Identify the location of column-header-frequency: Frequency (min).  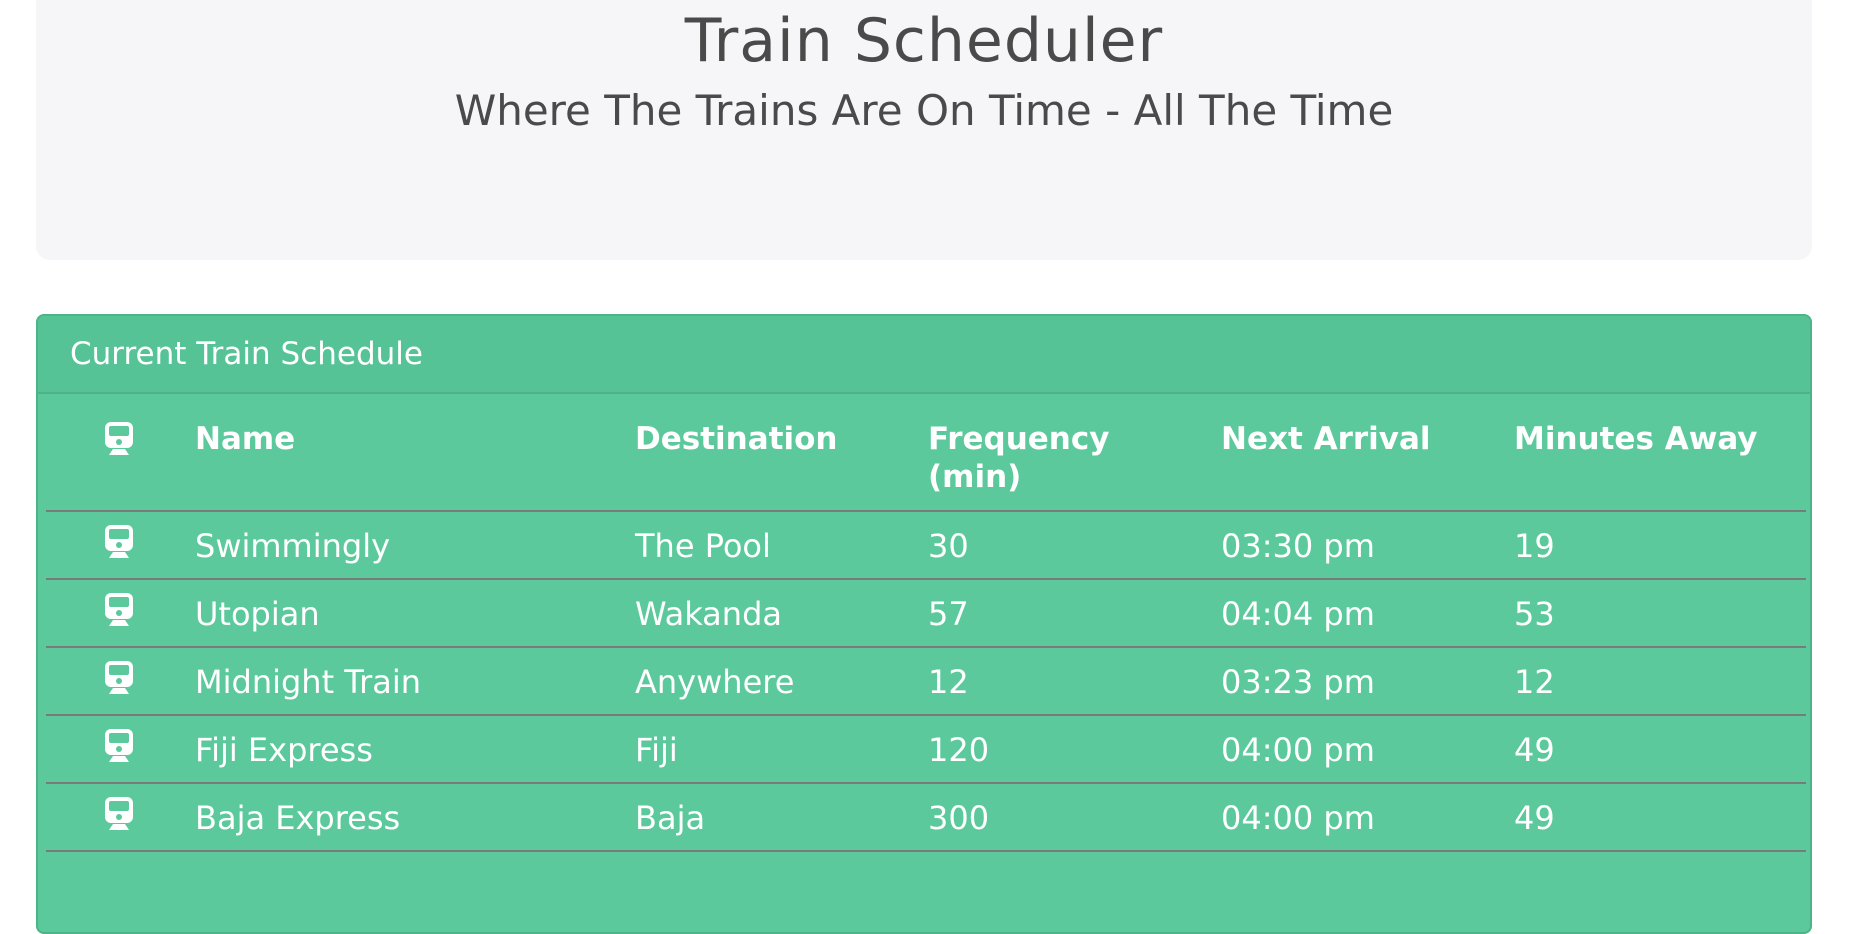
(1073, 453).